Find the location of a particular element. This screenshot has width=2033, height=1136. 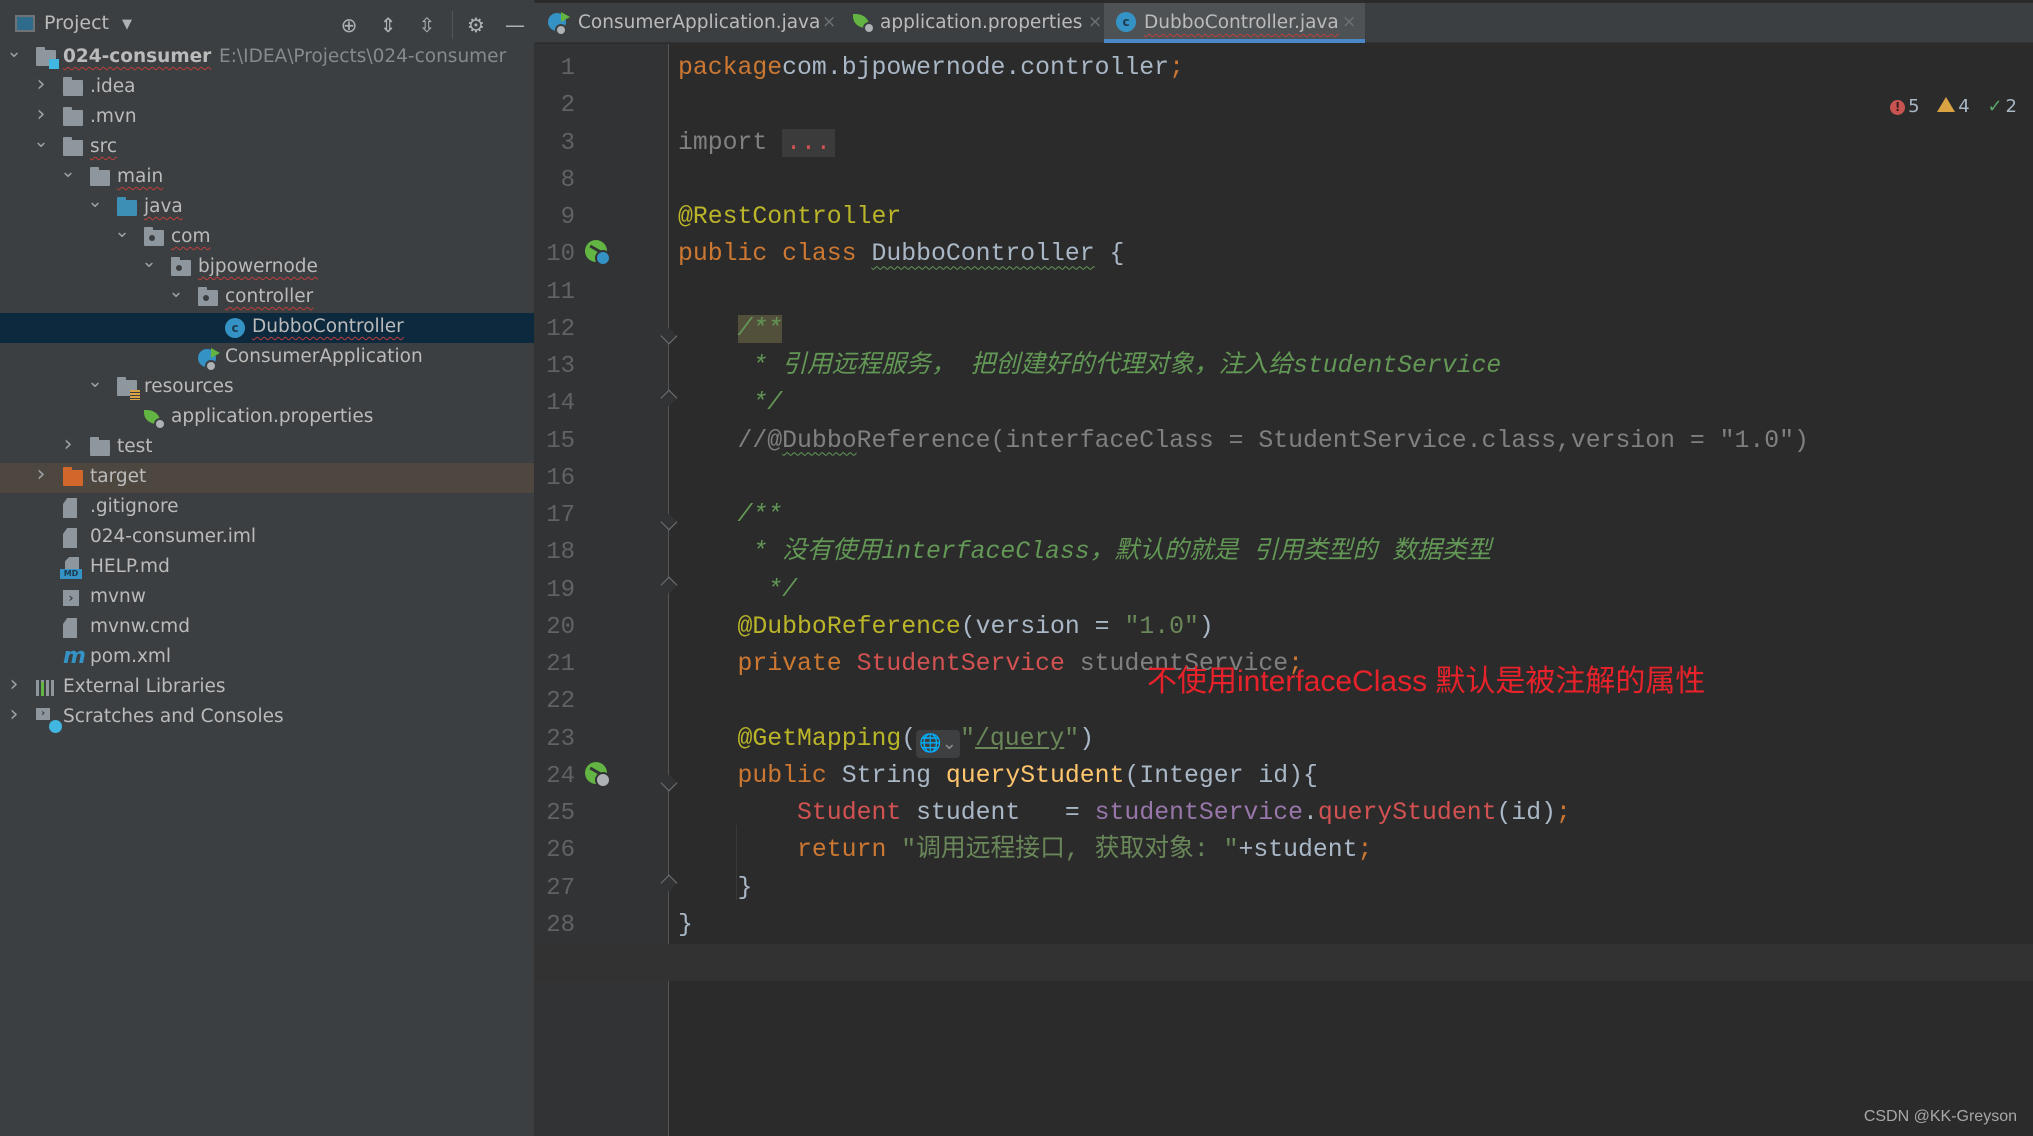

line-number: 20 is located at coordinates (555, 627).